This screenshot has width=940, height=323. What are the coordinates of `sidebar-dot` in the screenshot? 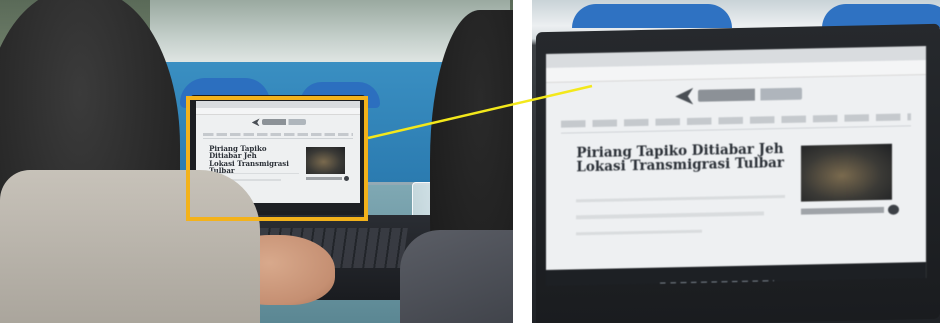 It's located at (894, 210).